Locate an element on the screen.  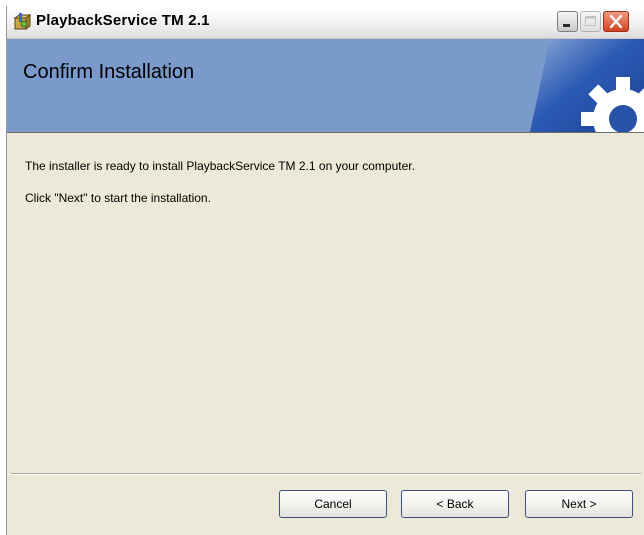
instruction-message: Click "Next" to start the installation. is located at coordinates (118, 198).